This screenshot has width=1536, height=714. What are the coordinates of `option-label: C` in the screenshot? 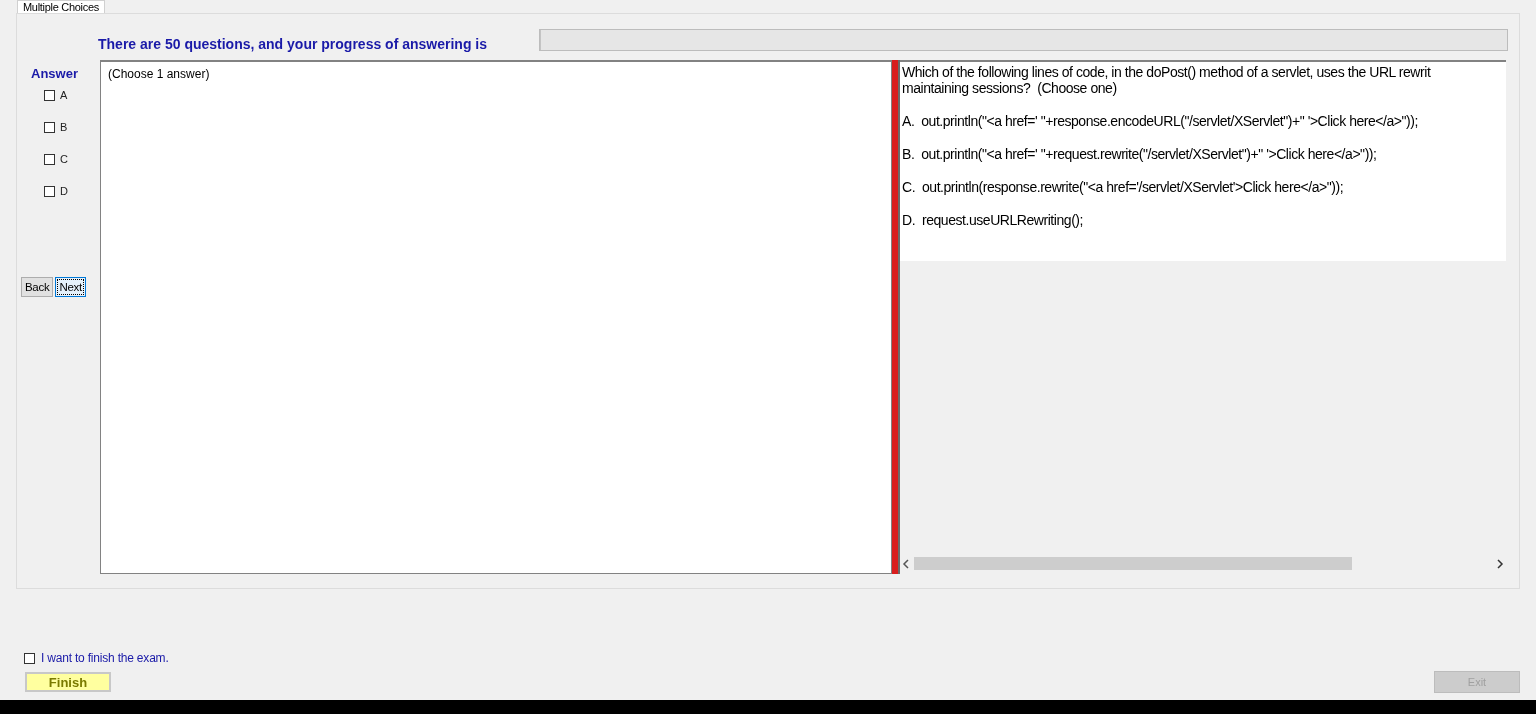 It's located at (64, 159).